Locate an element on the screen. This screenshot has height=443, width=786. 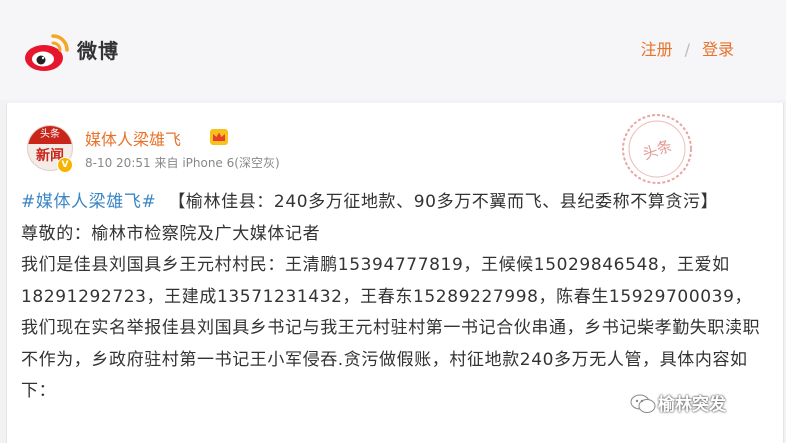
auth-links: 注册 / 登录 is located at coordinates (687, 48).